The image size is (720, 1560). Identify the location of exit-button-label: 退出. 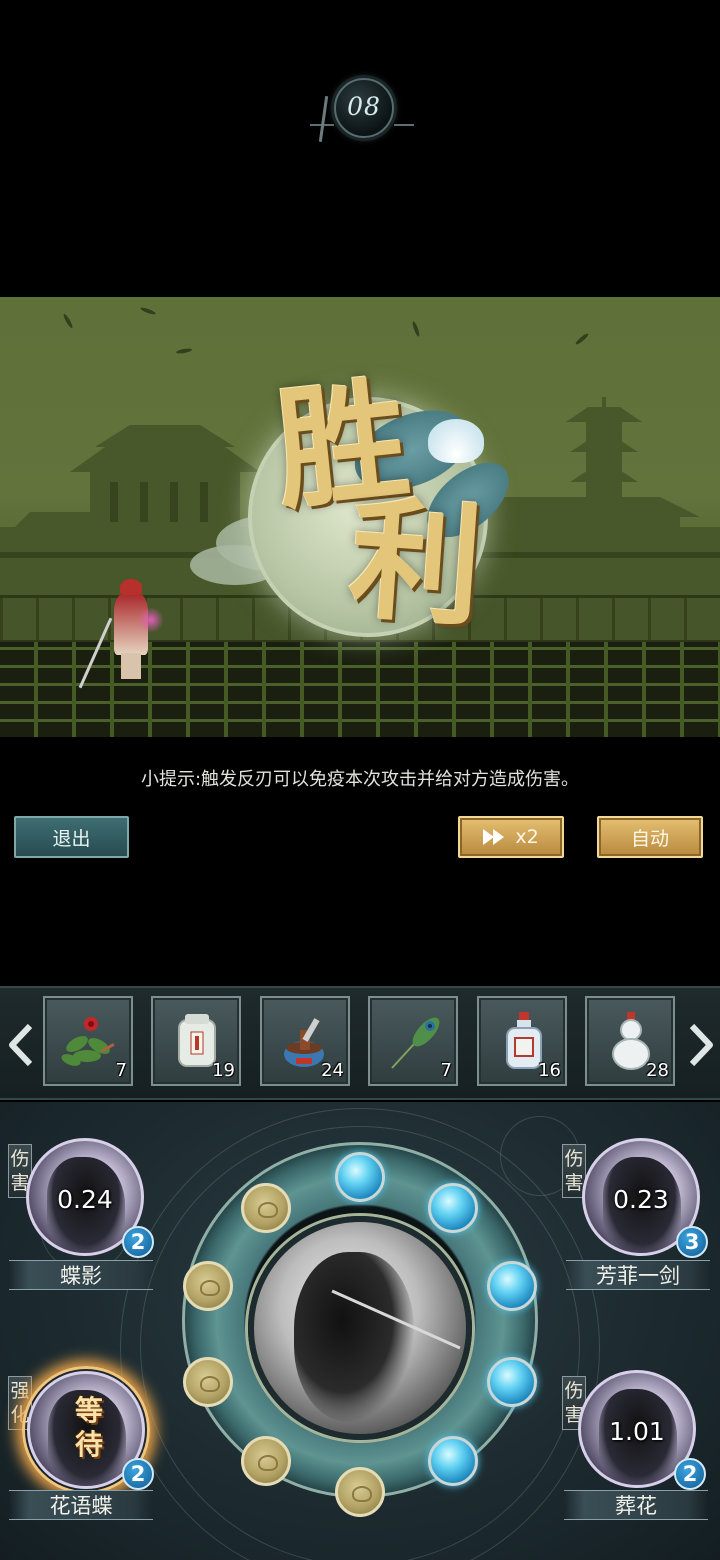
(71, 838).